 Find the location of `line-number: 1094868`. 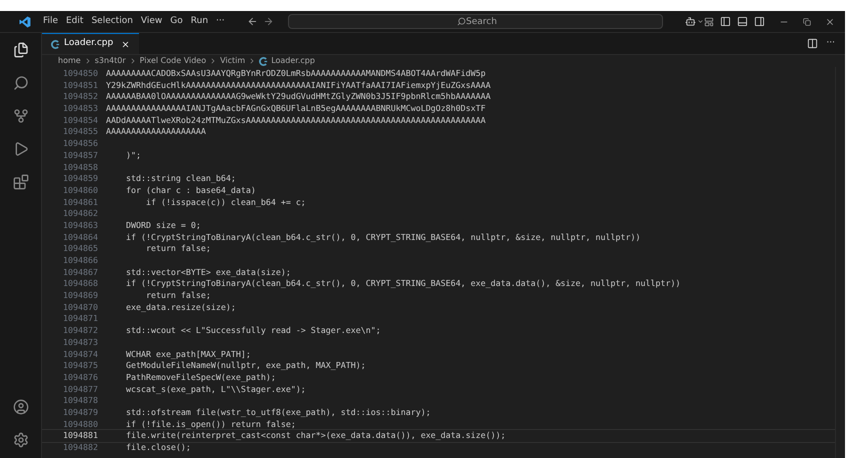

line-number: 1094868 is located at coordinates (80, 284).